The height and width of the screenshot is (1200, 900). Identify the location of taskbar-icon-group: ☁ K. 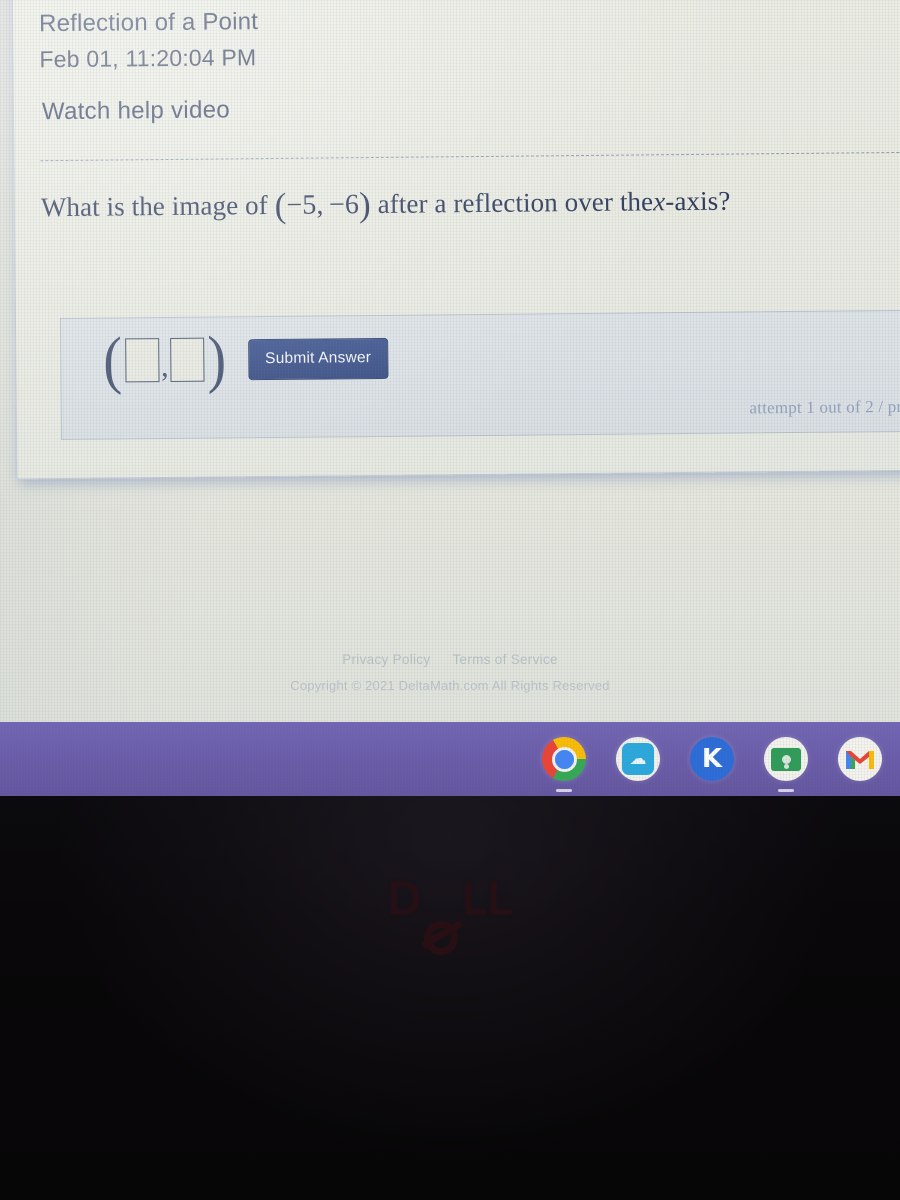
(717, 759).